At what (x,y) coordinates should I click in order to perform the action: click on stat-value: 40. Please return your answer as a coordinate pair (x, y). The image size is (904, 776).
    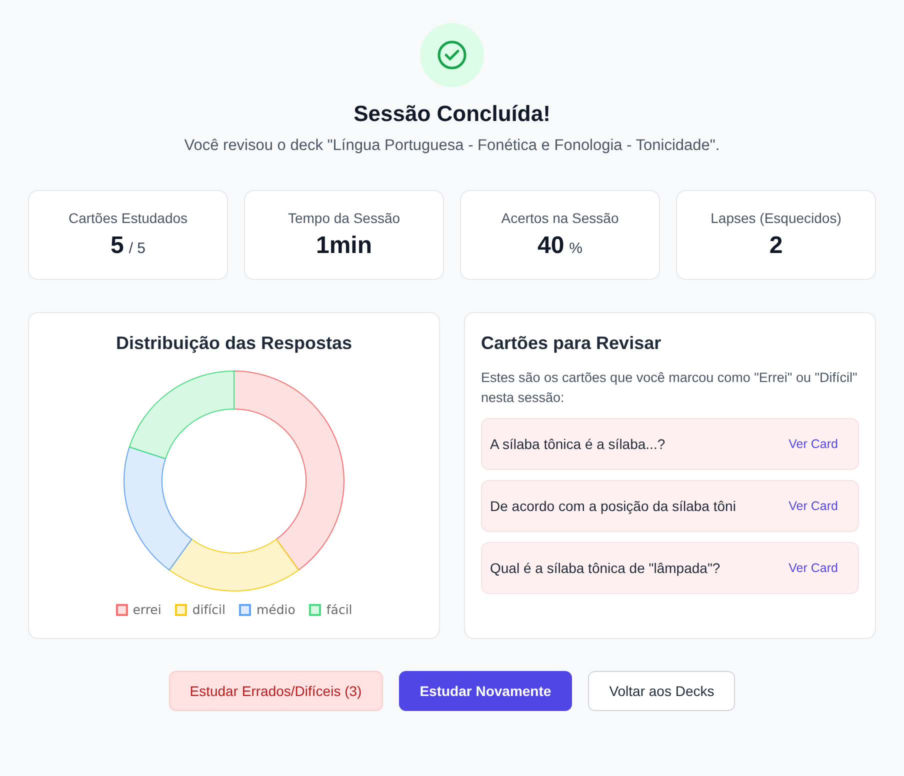
    Looking at the image, I should click on (550, 246).